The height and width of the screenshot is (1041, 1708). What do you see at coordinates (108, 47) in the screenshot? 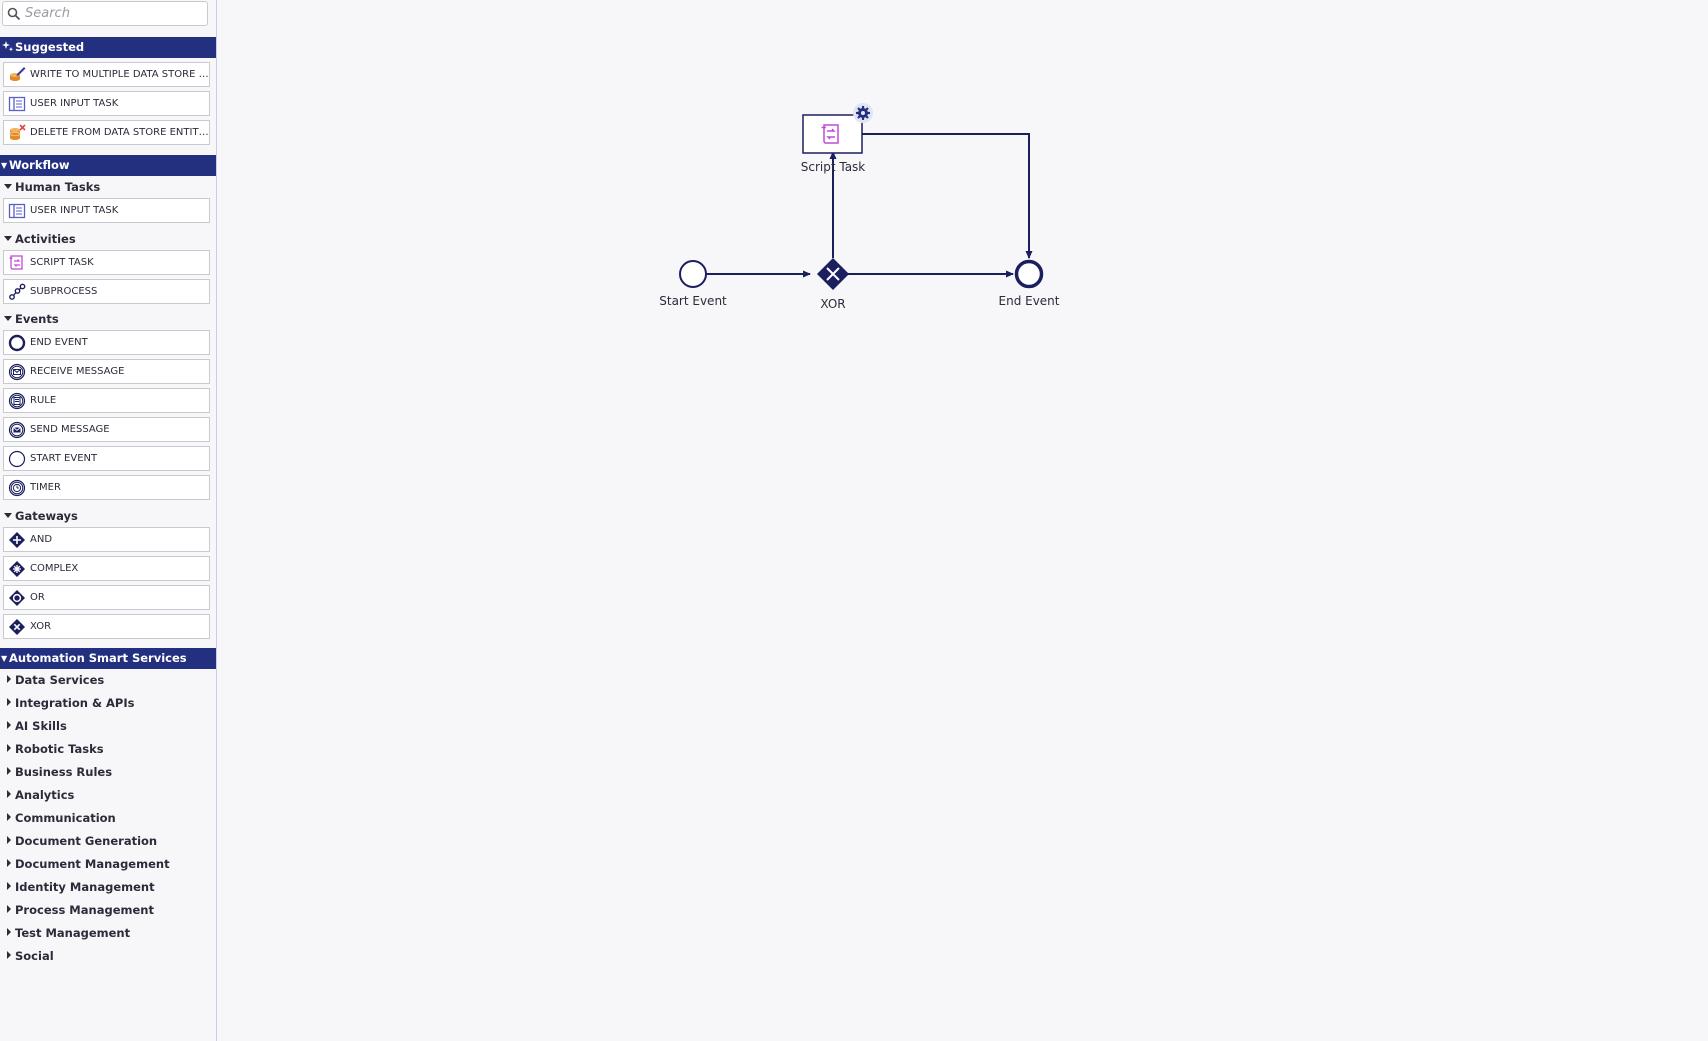
I see `section-suggested: Suggested` at bounding box center [108, 47].